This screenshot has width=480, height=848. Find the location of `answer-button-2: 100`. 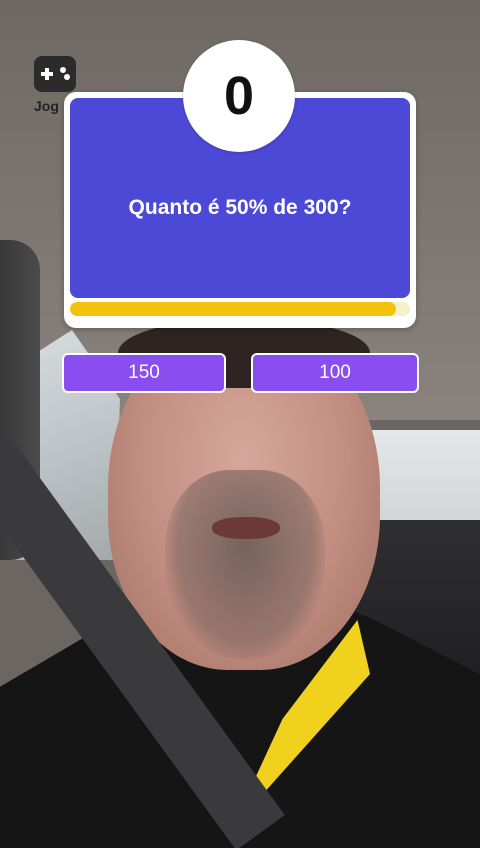

answer-button-2: 100 is located at coordinates (335, 373).